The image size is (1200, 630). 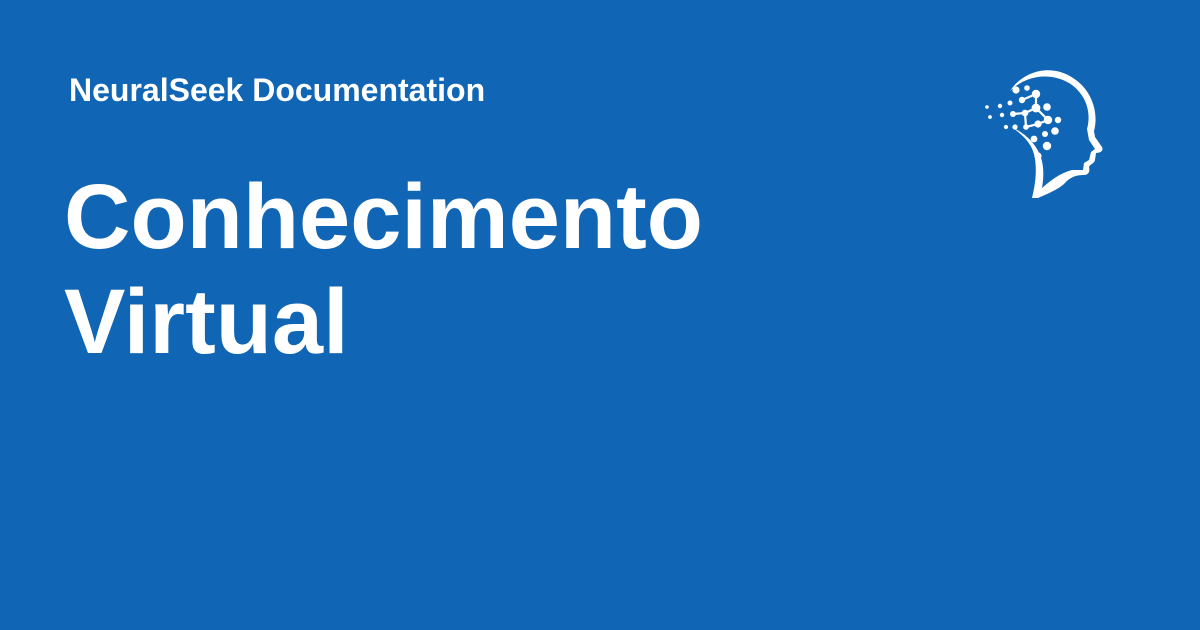 What do you see at coordinates (383, 217) in the screenshot?
I see `page-title-line-1: Conhecimento` at bounding box center [383, 217].